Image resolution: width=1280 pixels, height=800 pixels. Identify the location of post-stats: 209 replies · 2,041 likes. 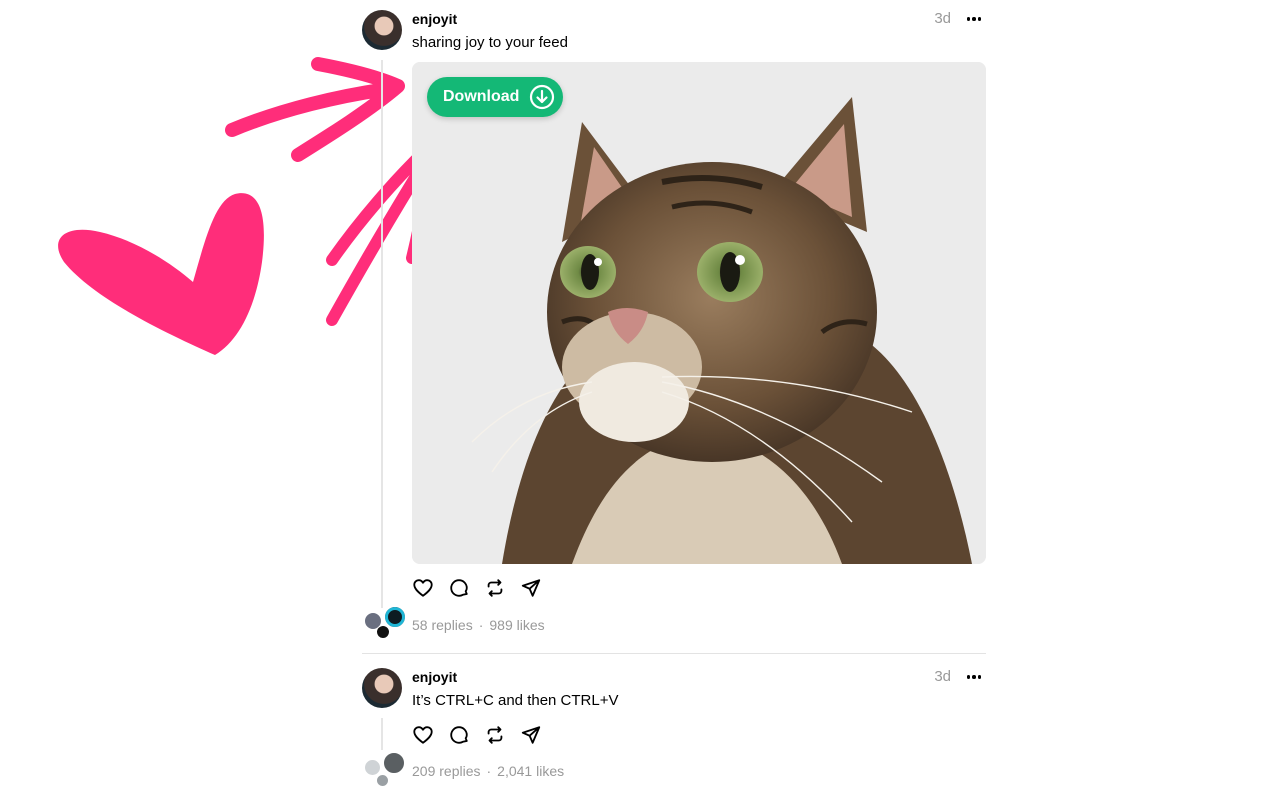
(488, 771).